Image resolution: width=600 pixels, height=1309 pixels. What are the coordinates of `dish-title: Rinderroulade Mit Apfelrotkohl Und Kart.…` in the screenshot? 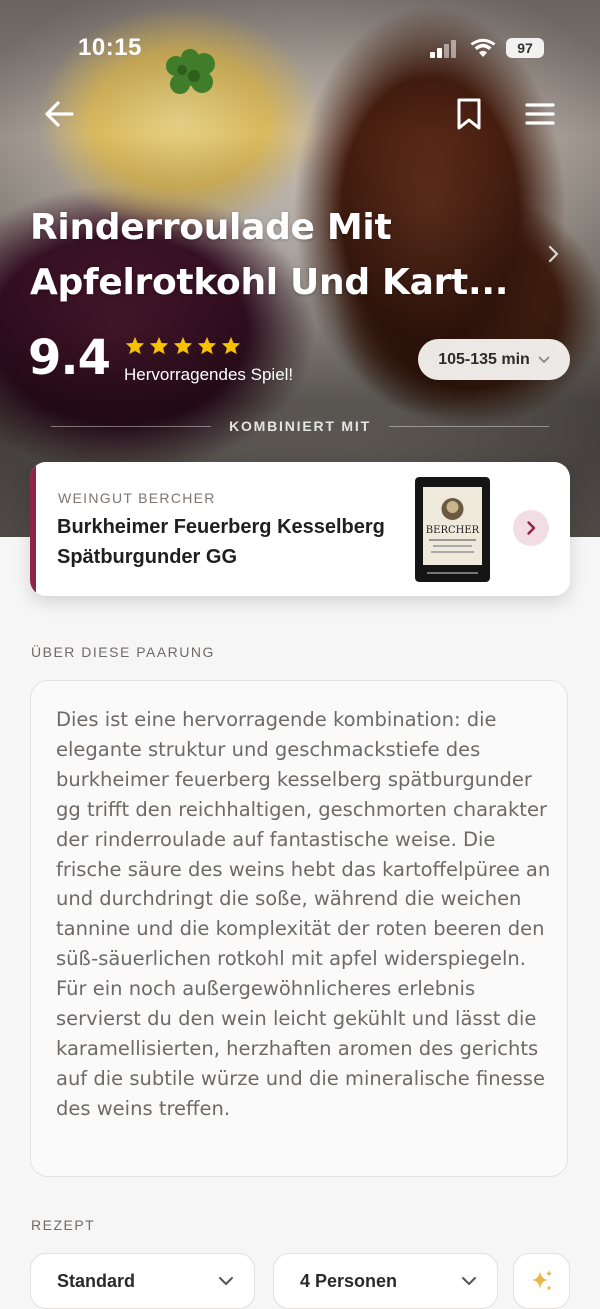 It's located at (280, 255).